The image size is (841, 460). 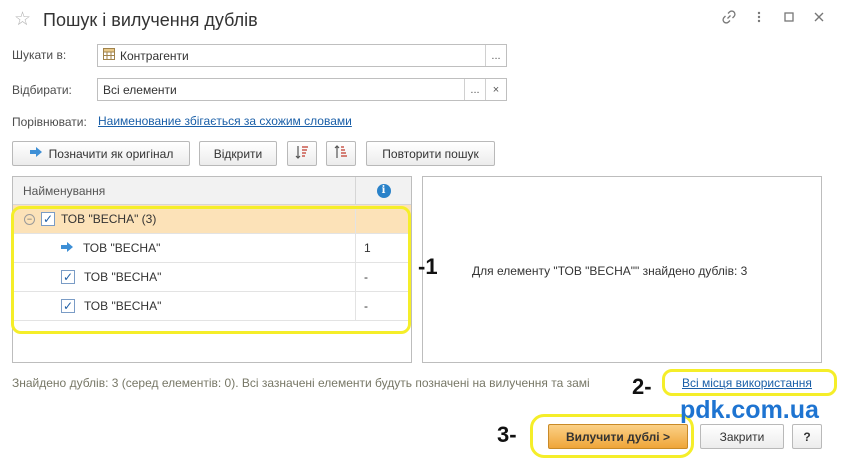 I want to click on open-button: Відкрити, so click(x=238, y=153).